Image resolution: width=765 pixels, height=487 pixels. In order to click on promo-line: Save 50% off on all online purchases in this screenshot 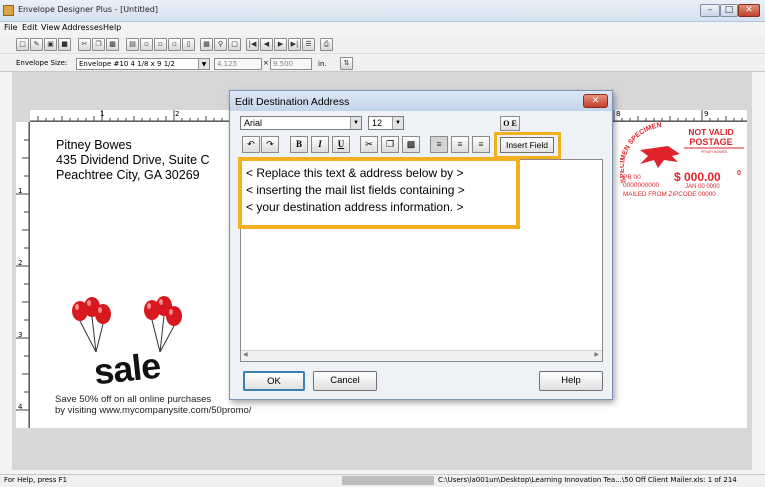, I will do `click(133, 399)`.